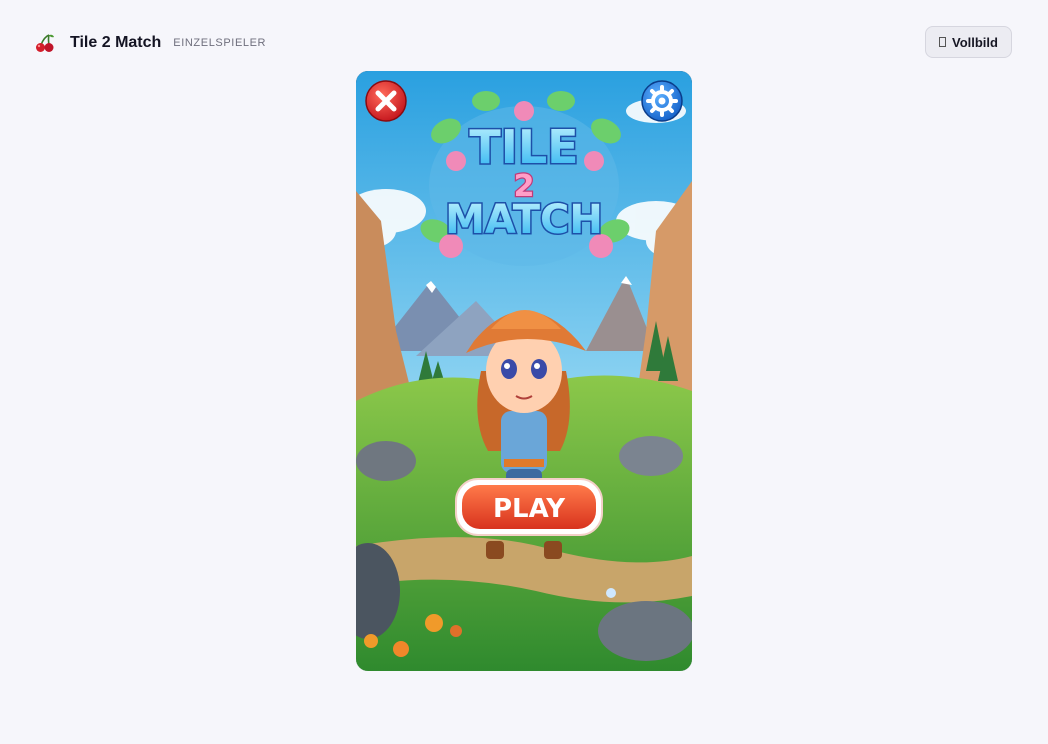  Describe the element at coordinates (220, 43) in the screenshot. I see `mode-label: EINZELSPIELER` at that location.